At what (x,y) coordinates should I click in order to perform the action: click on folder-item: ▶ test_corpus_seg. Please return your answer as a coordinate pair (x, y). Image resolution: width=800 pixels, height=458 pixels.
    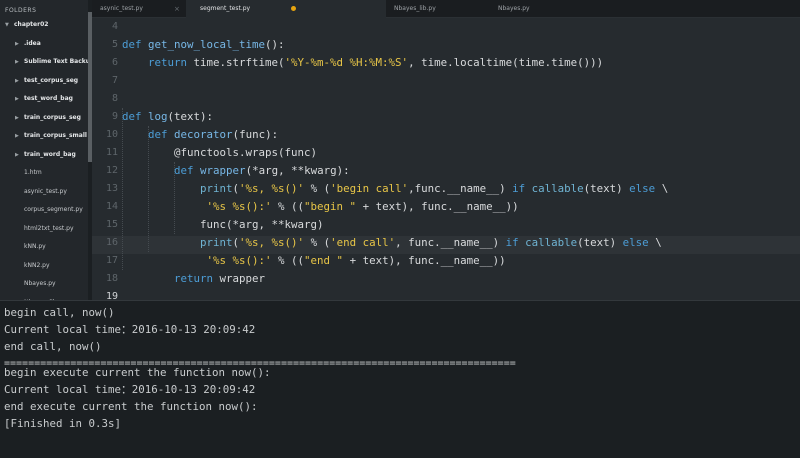
    Looking at the image, I should click on (44, 81).